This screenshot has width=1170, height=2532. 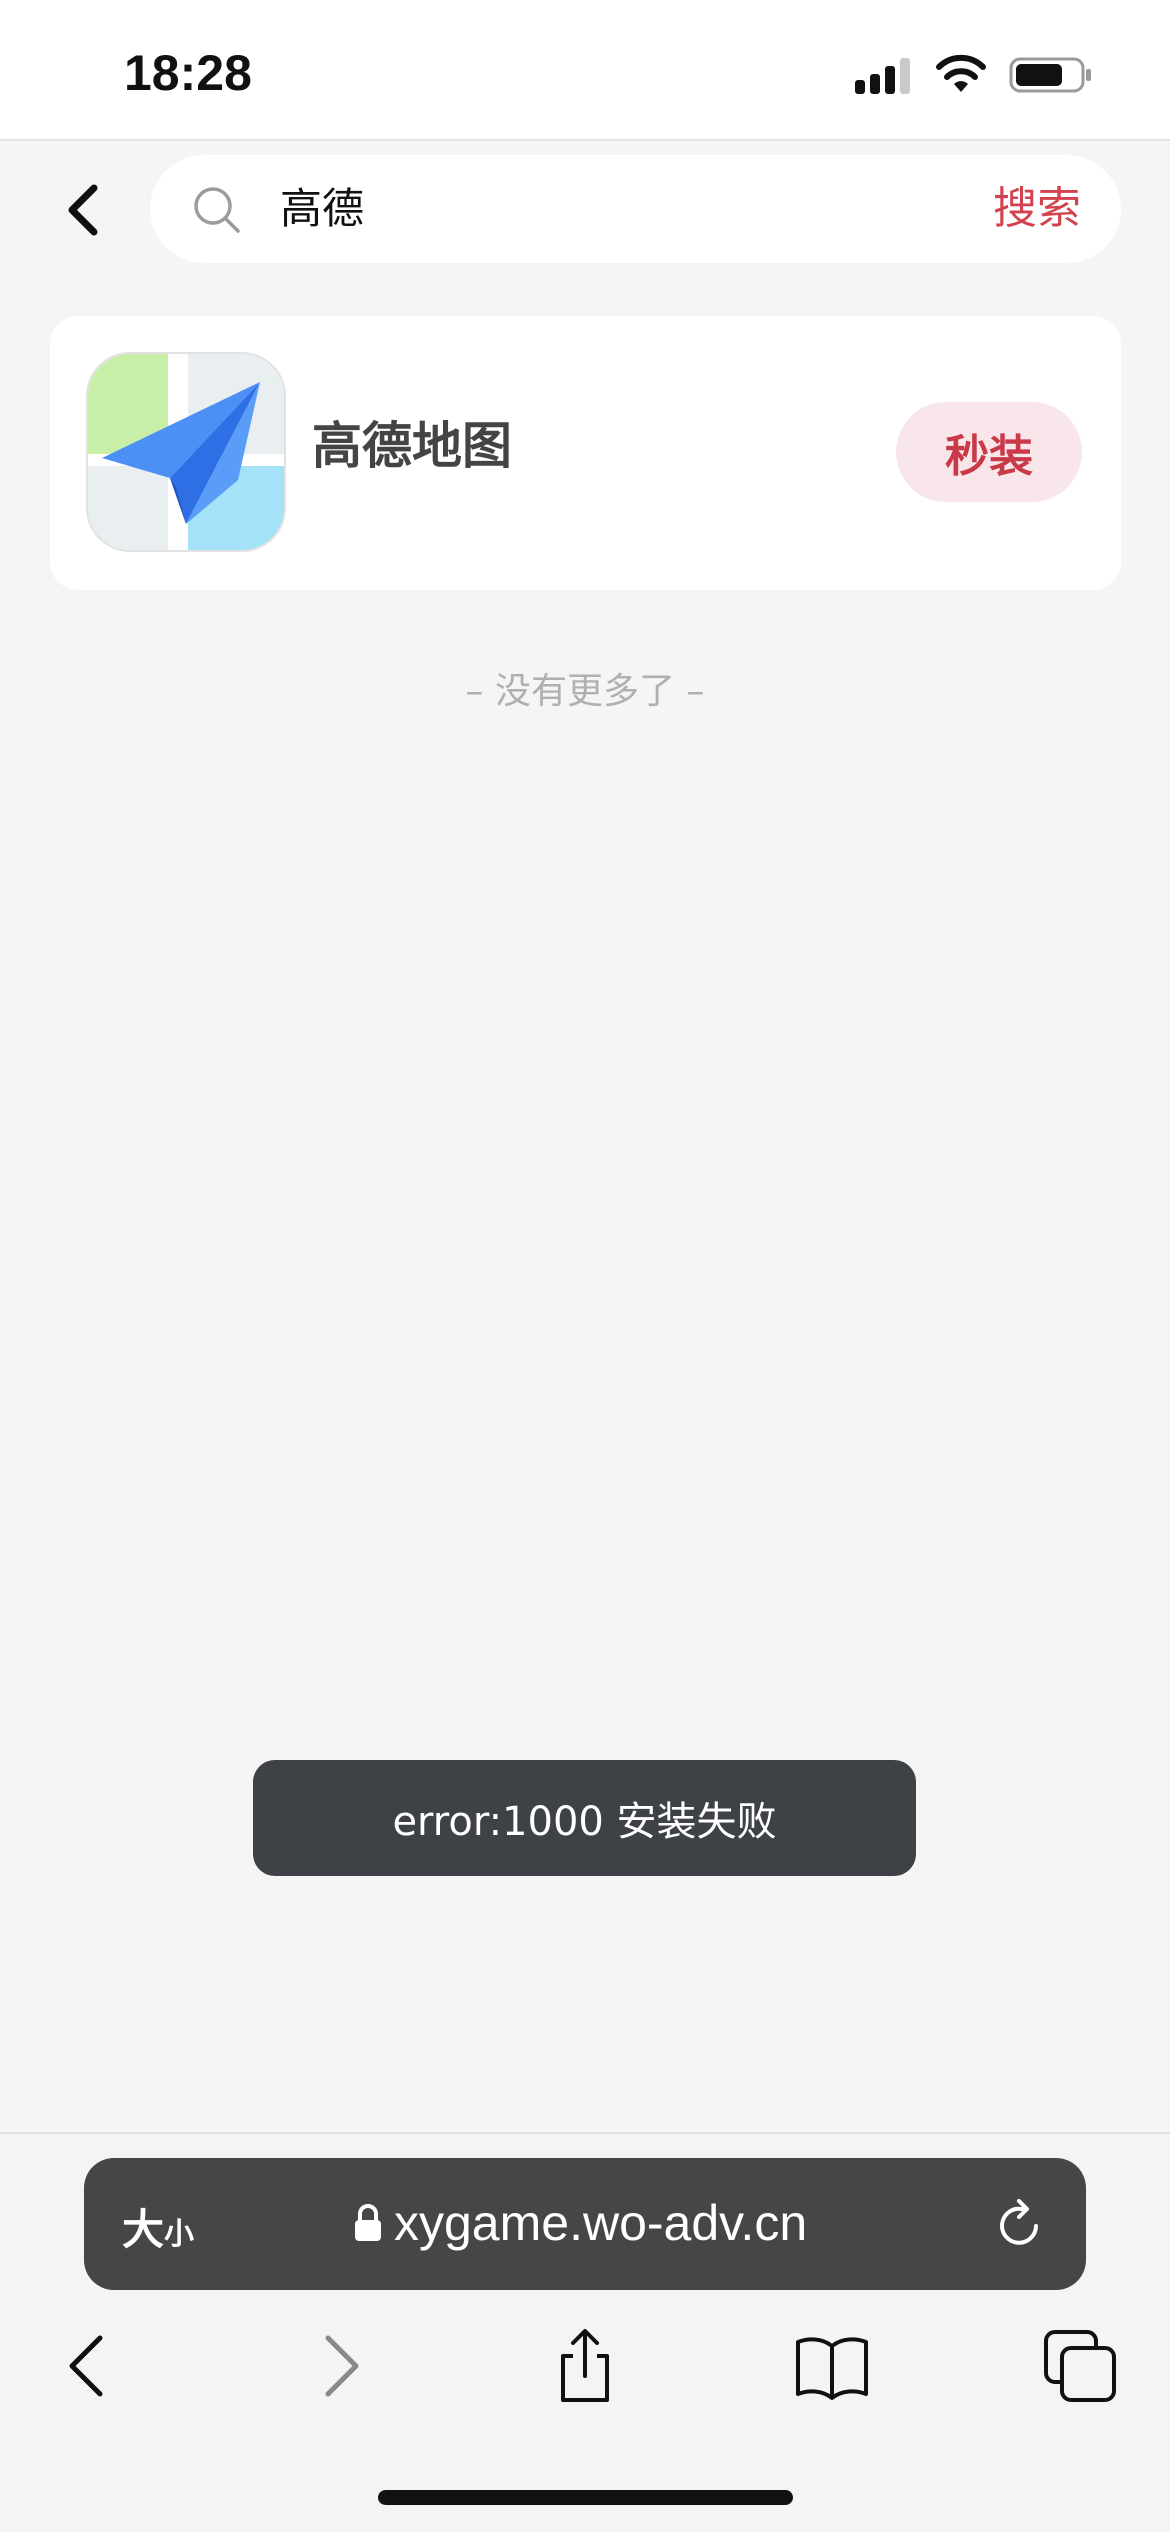 What do you see at coordinates (412, 446) in the screenshot?
I see `app-name: 高德地图` at bounding box center [412, 446].